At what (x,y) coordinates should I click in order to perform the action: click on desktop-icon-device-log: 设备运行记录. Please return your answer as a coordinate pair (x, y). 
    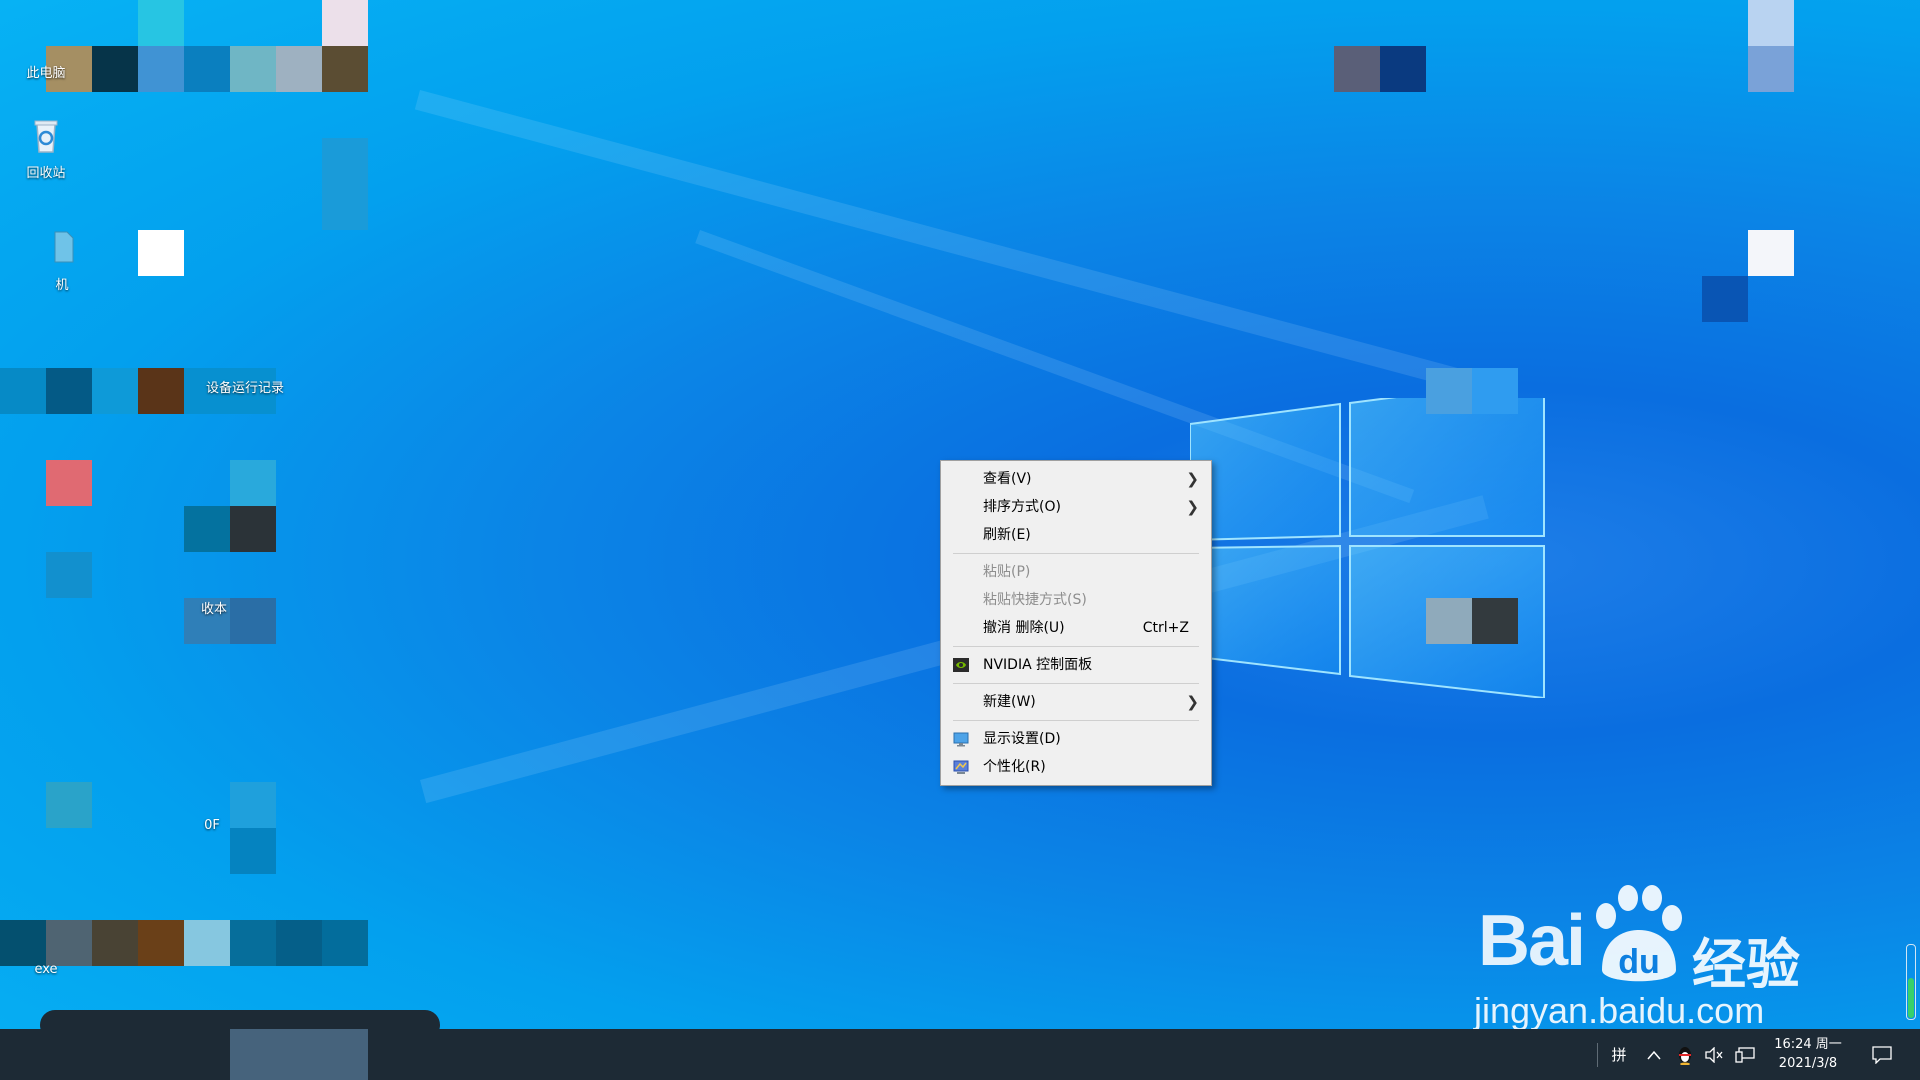
    Looking at the image, I should click on (245, 370).